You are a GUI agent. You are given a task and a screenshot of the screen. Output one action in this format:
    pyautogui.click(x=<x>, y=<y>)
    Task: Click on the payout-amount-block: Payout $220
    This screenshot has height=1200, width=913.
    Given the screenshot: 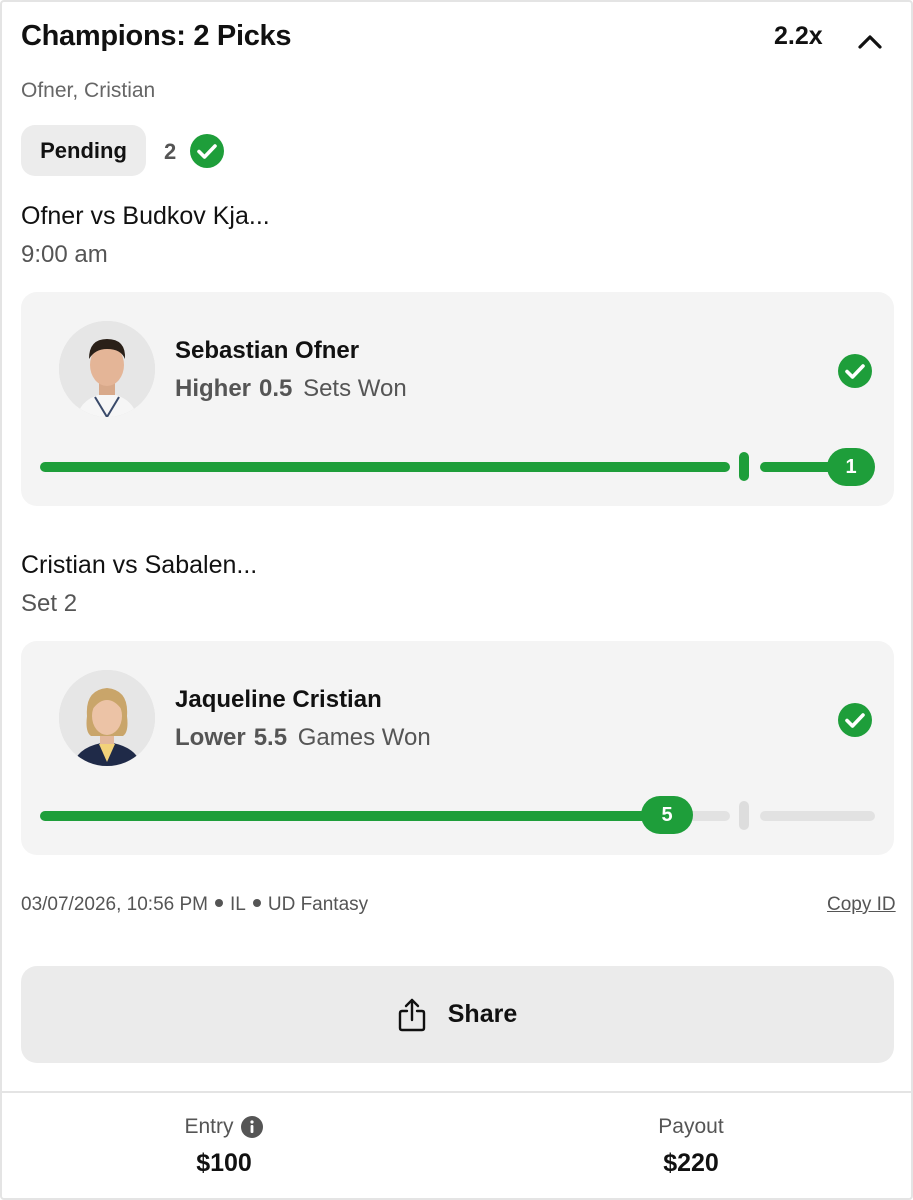 What is the action you would take?
    pyautogui.click(x=691, y=1146)
    